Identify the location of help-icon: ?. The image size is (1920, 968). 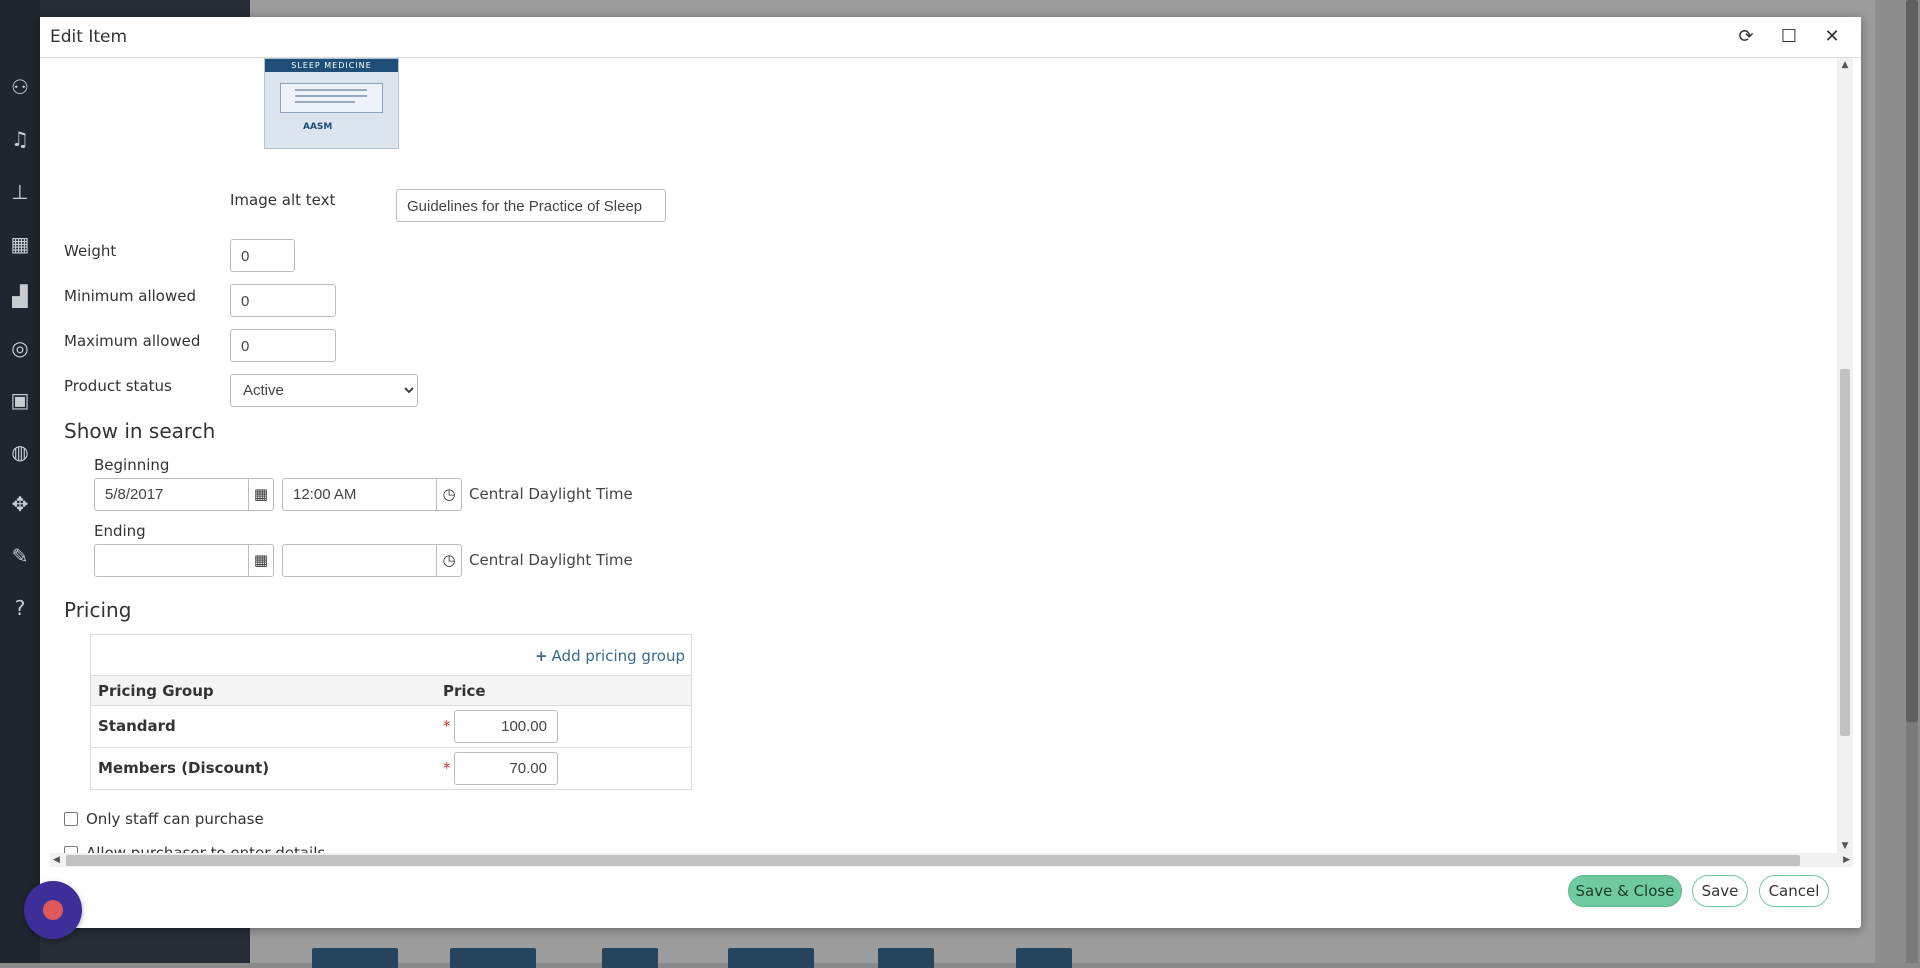
(20, 608).